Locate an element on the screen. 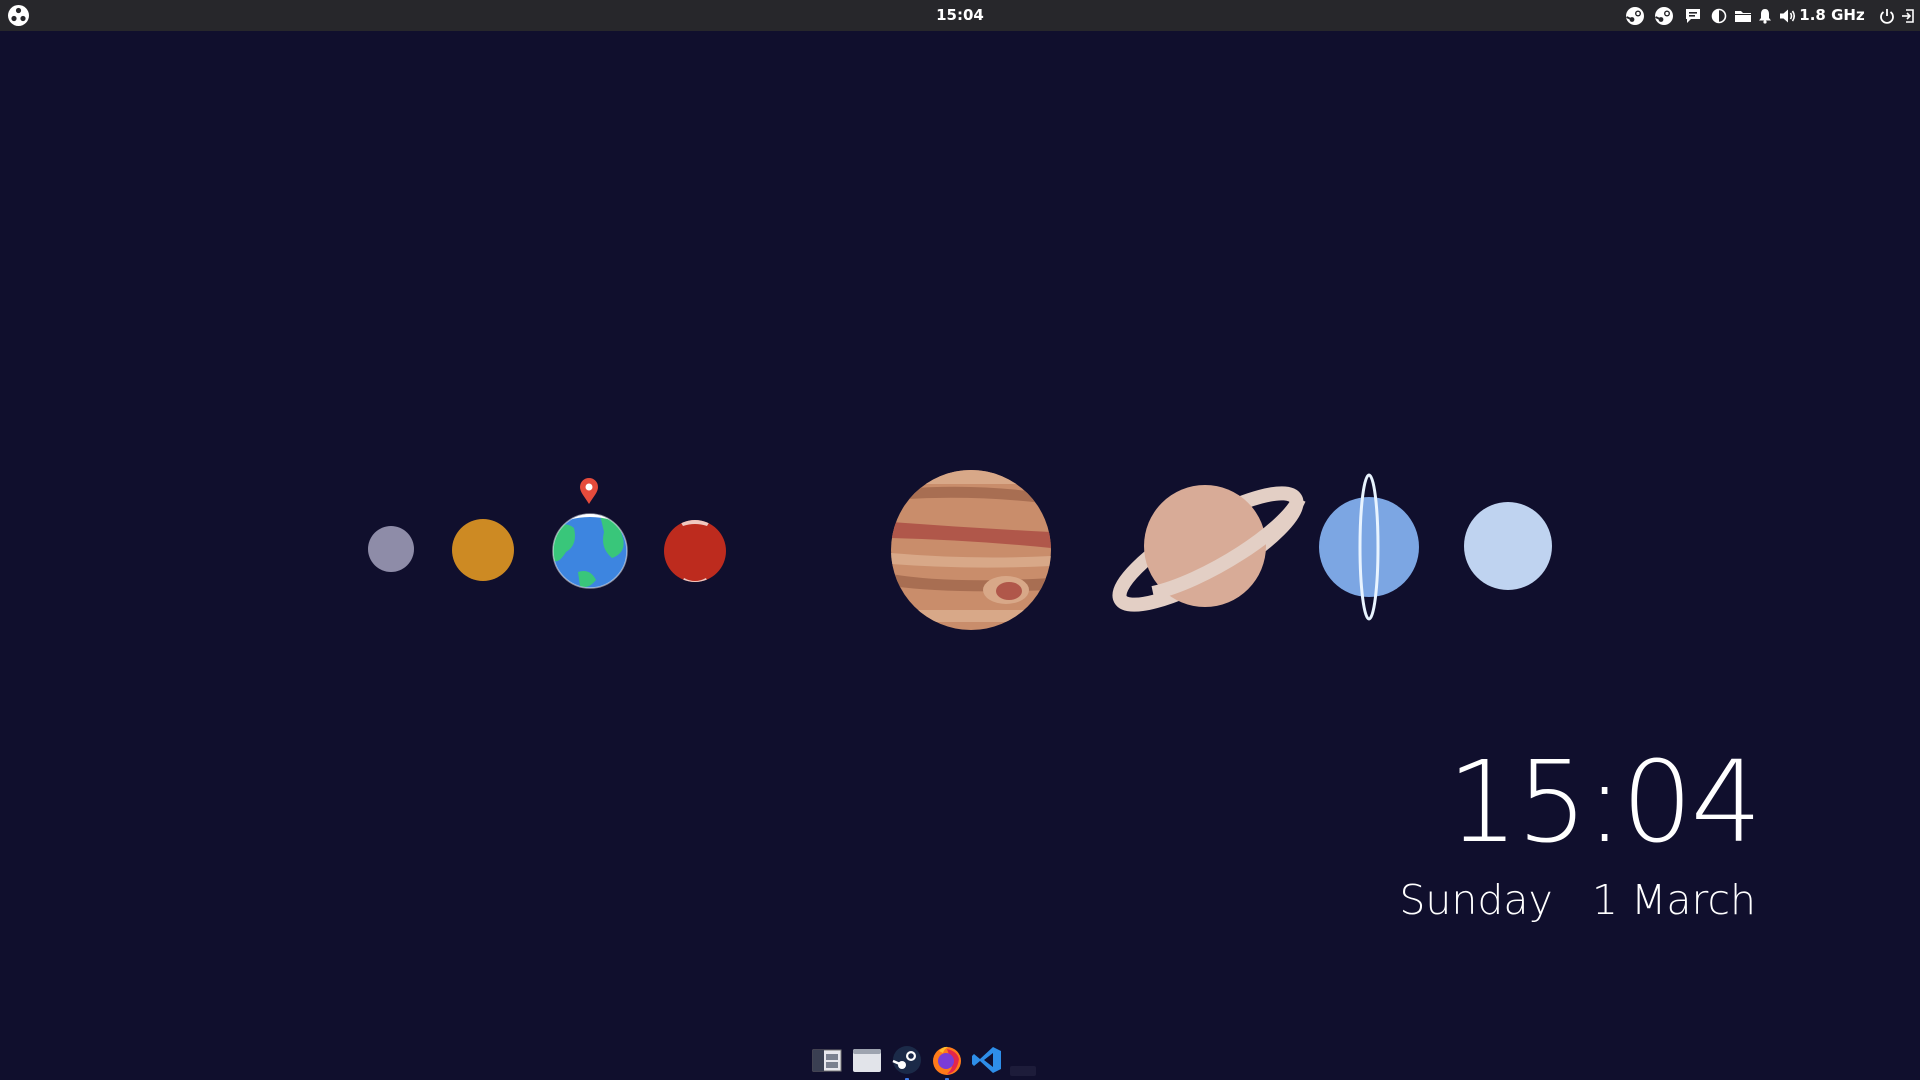 This screenshot has height=1080, width=1920. dock-file-manager is located at coordinates (827, 1060).